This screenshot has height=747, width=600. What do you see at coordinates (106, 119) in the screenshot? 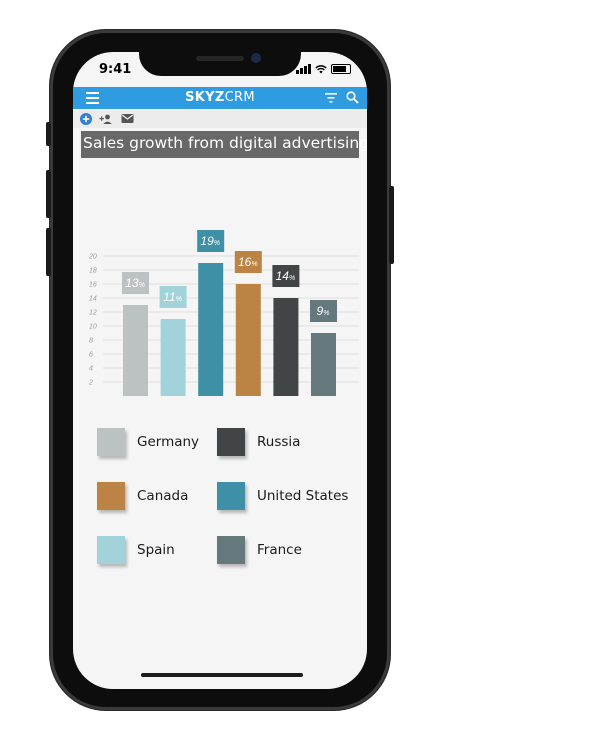
I see `add-user-icon` at bounding box center [106, 119].